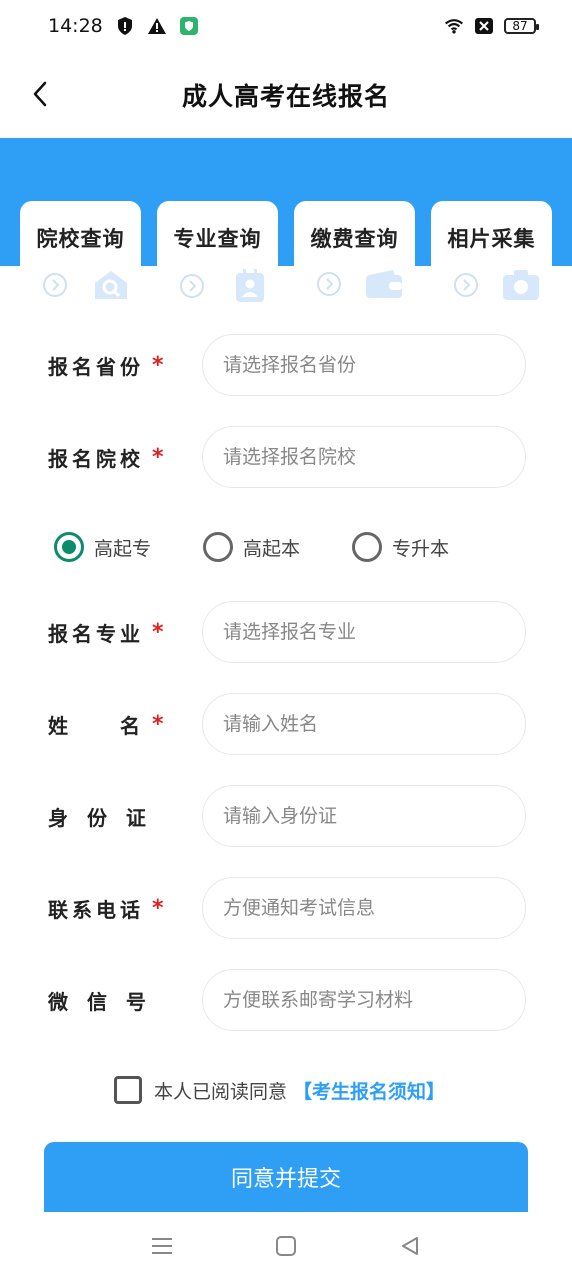 Image resolution: width=572 pixels, height=1280 pixels. What do you see at coordinates (491, 239) in the screenshot?
I see `tab-label: 相片采集` at bounding box center [491, 239].